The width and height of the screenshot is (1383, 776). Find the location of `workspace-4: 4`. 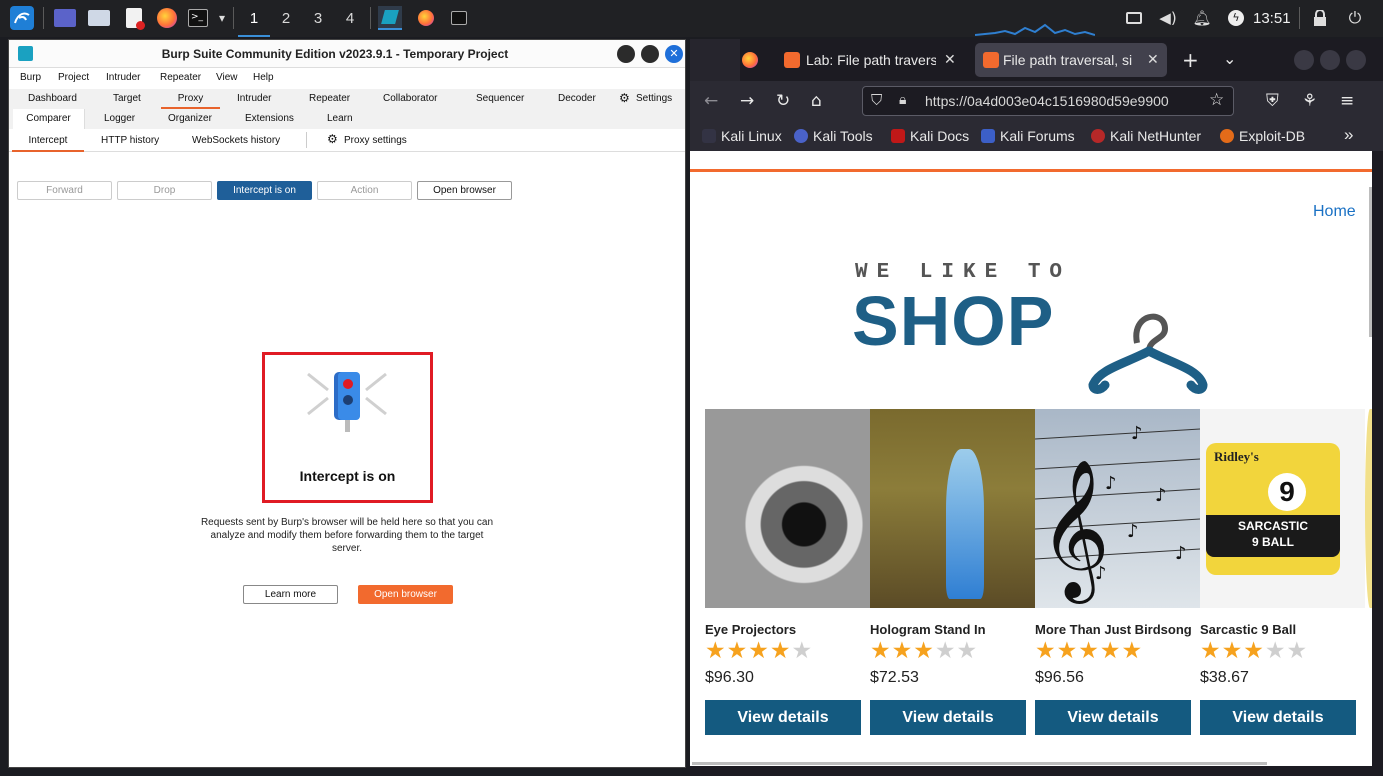

workspace-4: 4 is located at coordinates (350, 18).